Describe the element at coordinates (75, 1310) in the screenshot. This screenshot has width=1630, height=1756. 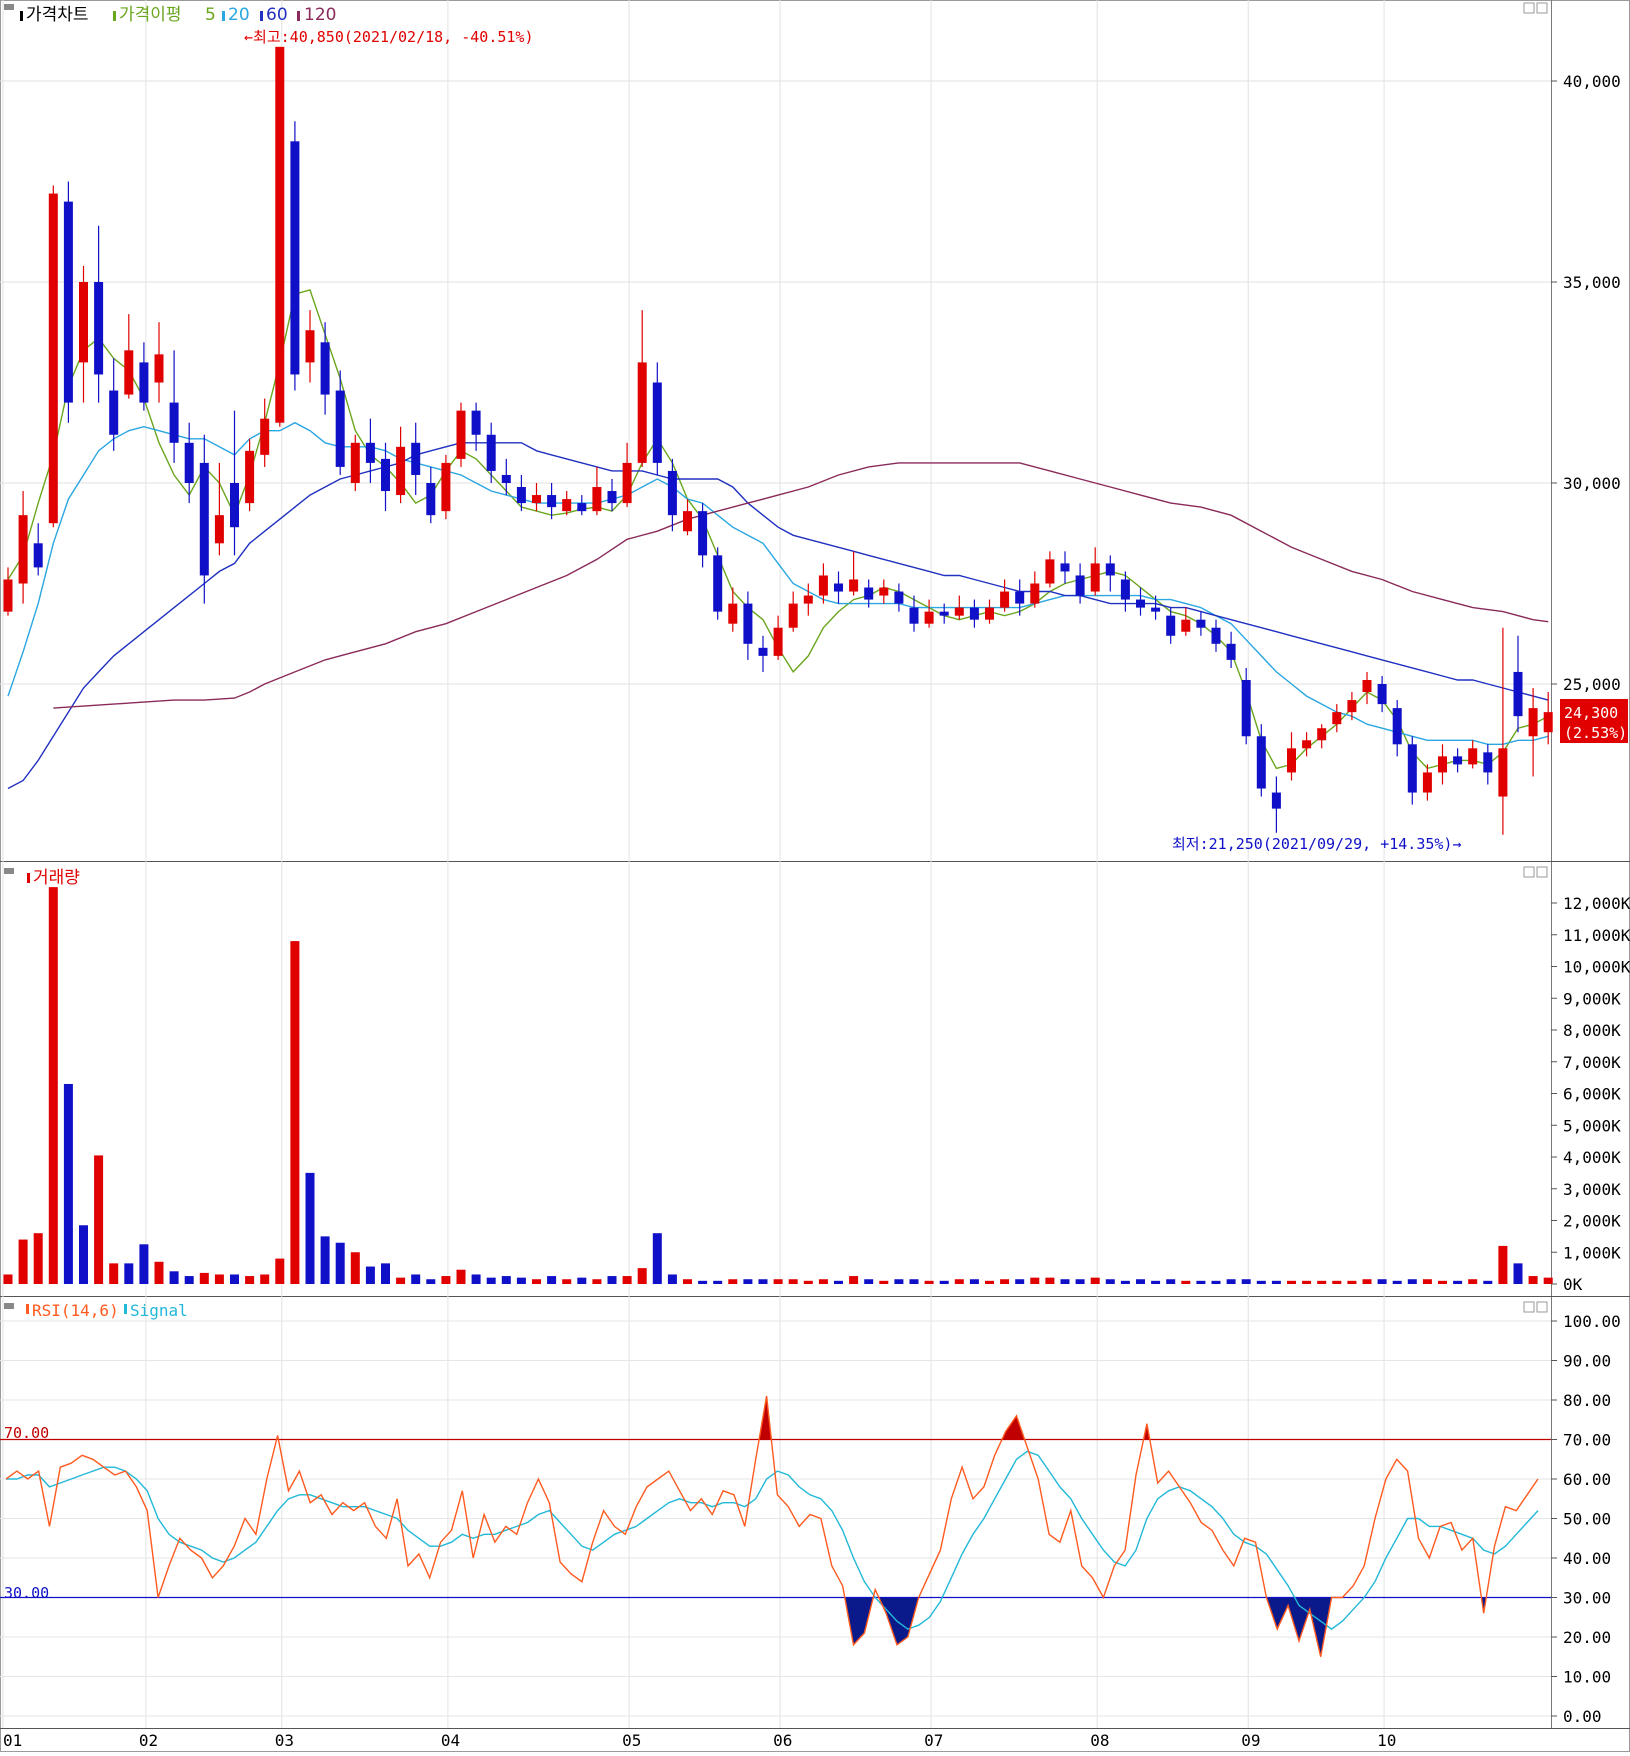
I see `legend-rsi-title: RSI(14,6)` at that location.